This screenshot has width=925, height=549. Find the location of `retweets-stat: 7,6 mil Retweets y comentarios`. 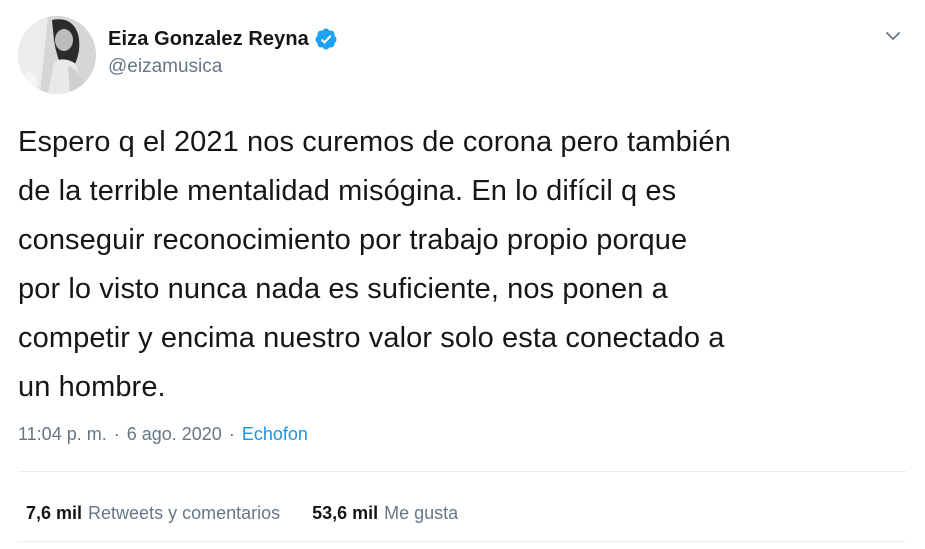

retweets-stat: 7,6 mil Retweets y comentarios is located at coordinates (153, 513).